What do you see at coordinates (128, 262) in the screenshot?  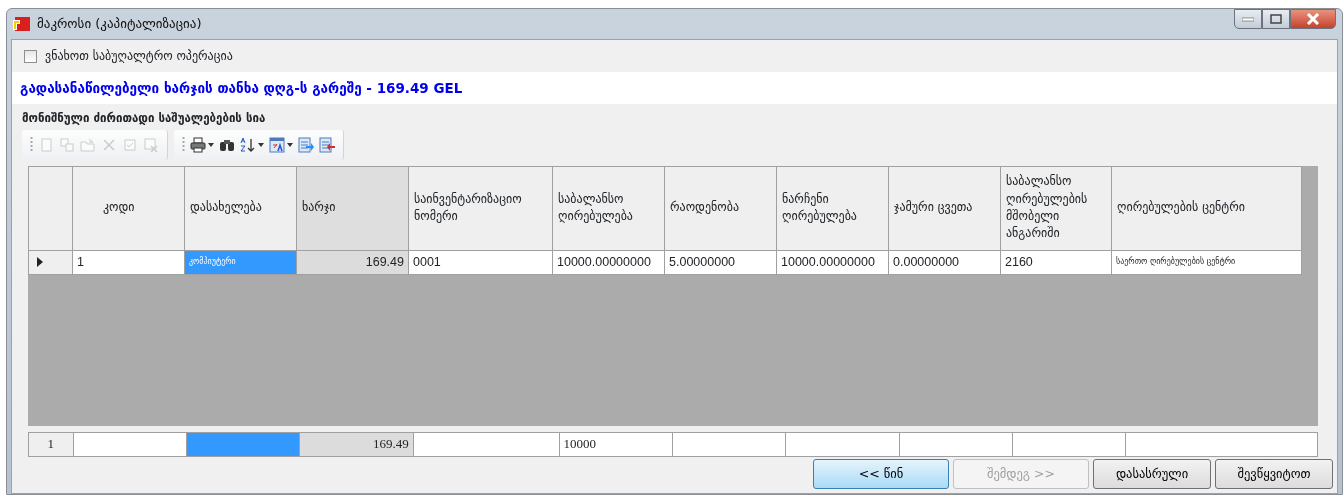 I see `table-cell: 1` at bounding box center [128, 262].